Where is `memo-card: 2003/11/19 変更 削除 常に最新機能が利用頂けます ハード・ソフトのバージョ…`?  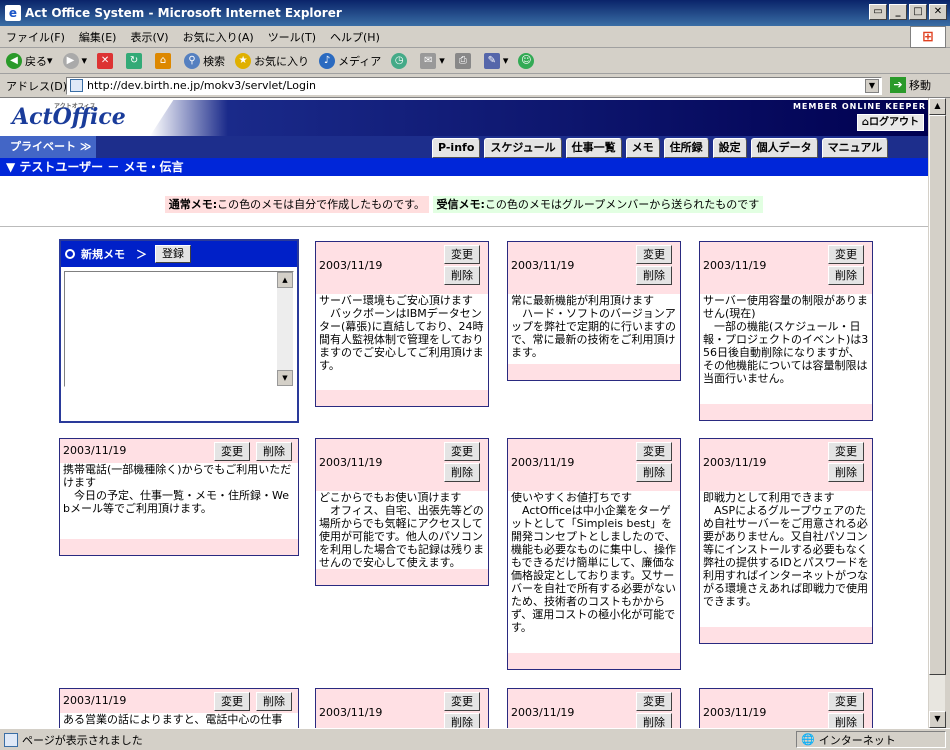
memo-card: 2003/11/19 変更 削除 常に最新機能が利用頂けます ハード・ソフトのバージョ… is located at coordinates (594, 311).